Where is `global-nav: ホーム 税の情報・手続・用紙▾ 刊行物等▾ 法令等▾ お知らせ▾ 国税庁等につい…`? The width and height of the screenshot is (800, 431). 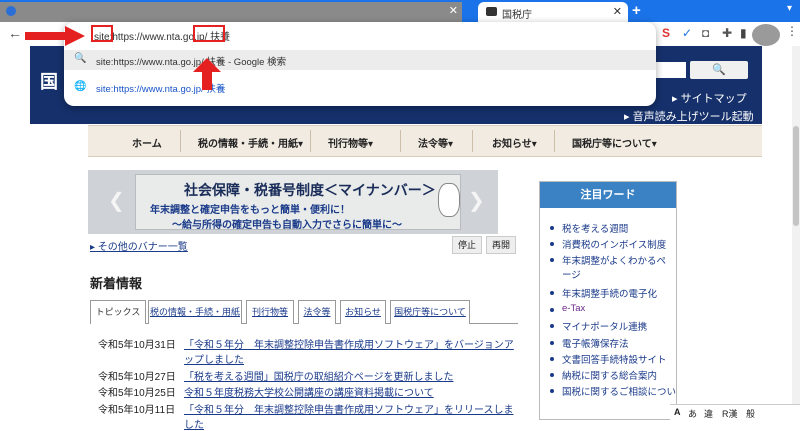
global-nav: ホーム 税の情報・手続・用紙▾ 刊行物等▾ 法令等▾ お知らせ▾ 国税庁等につい… is located at coordinates (425, 141).